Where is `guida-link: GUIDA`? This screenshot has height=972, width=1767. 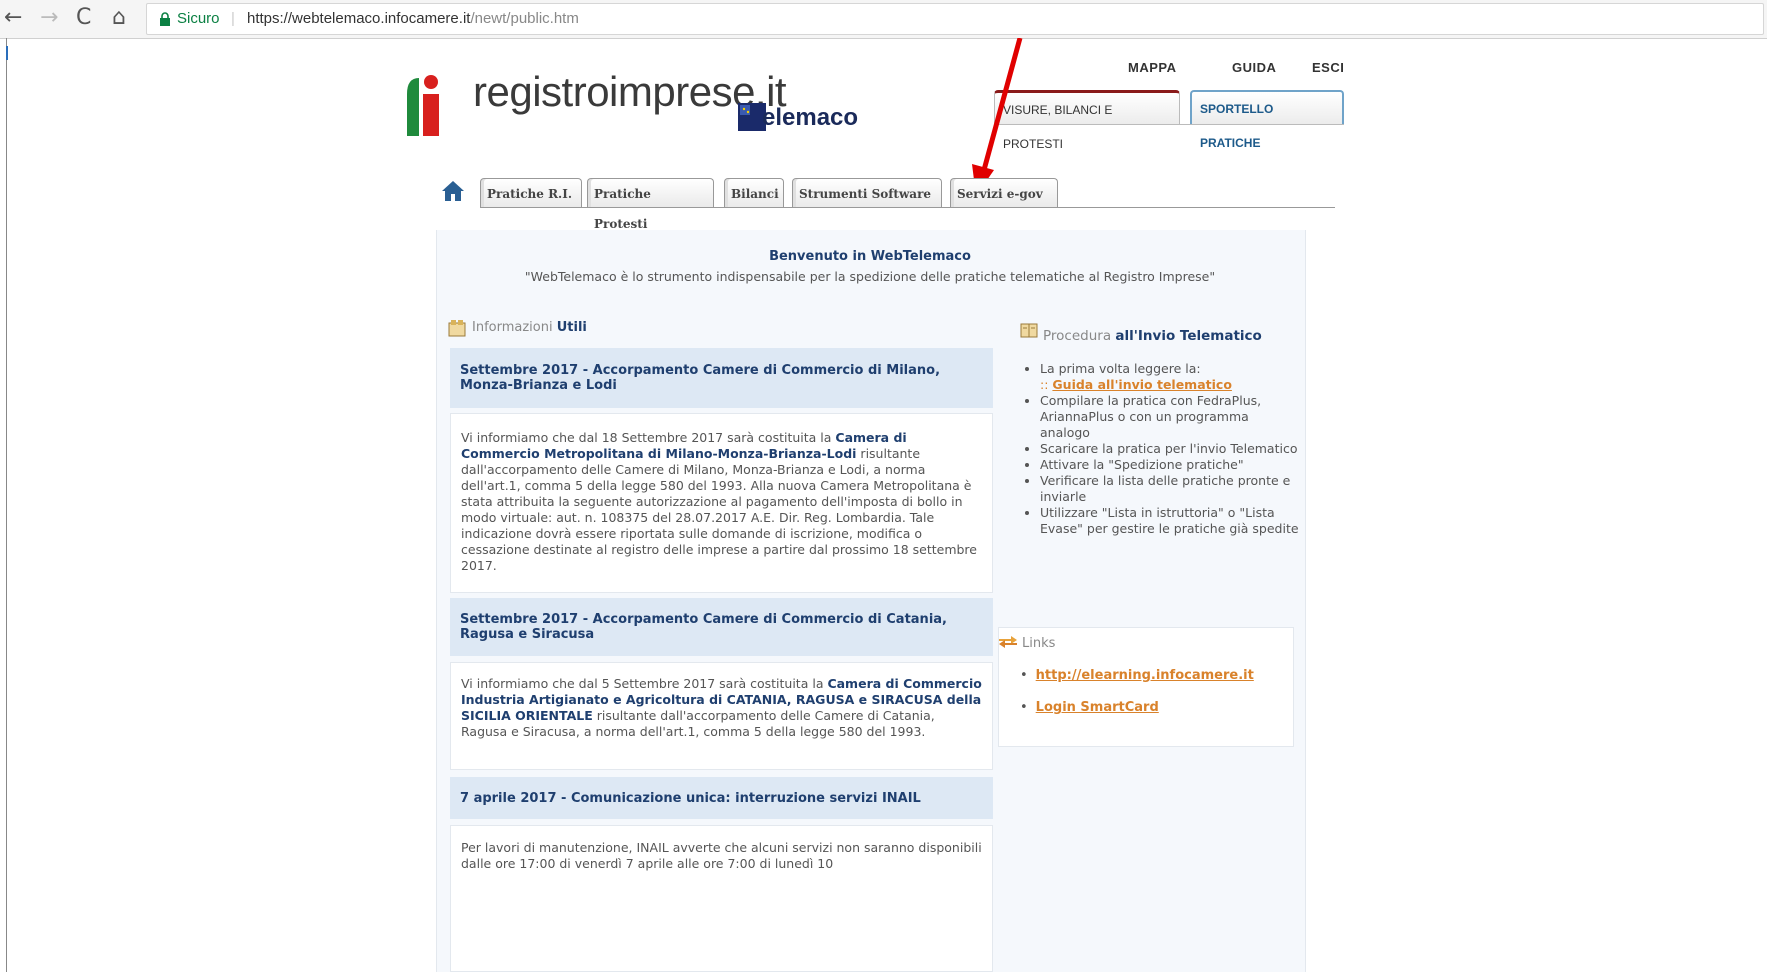 guida-link: GUIDA is located at coordinates (1254, 67).